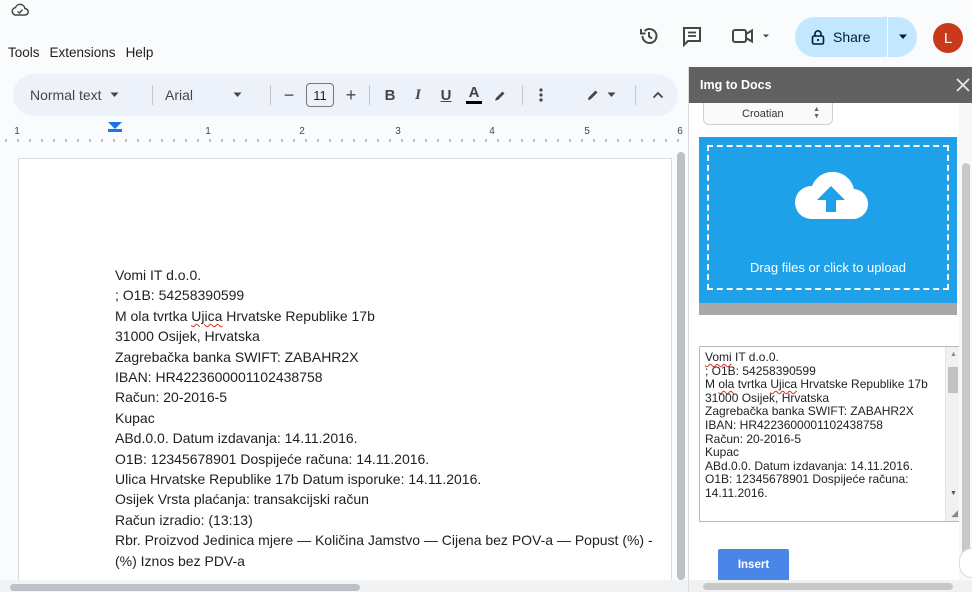 Image resolution: width=972 pixels, height=592 pixels. What do you see at coordinates (592, 95) in the screenshot?
I see `pencil-icon` at bounding box center [592, 95].